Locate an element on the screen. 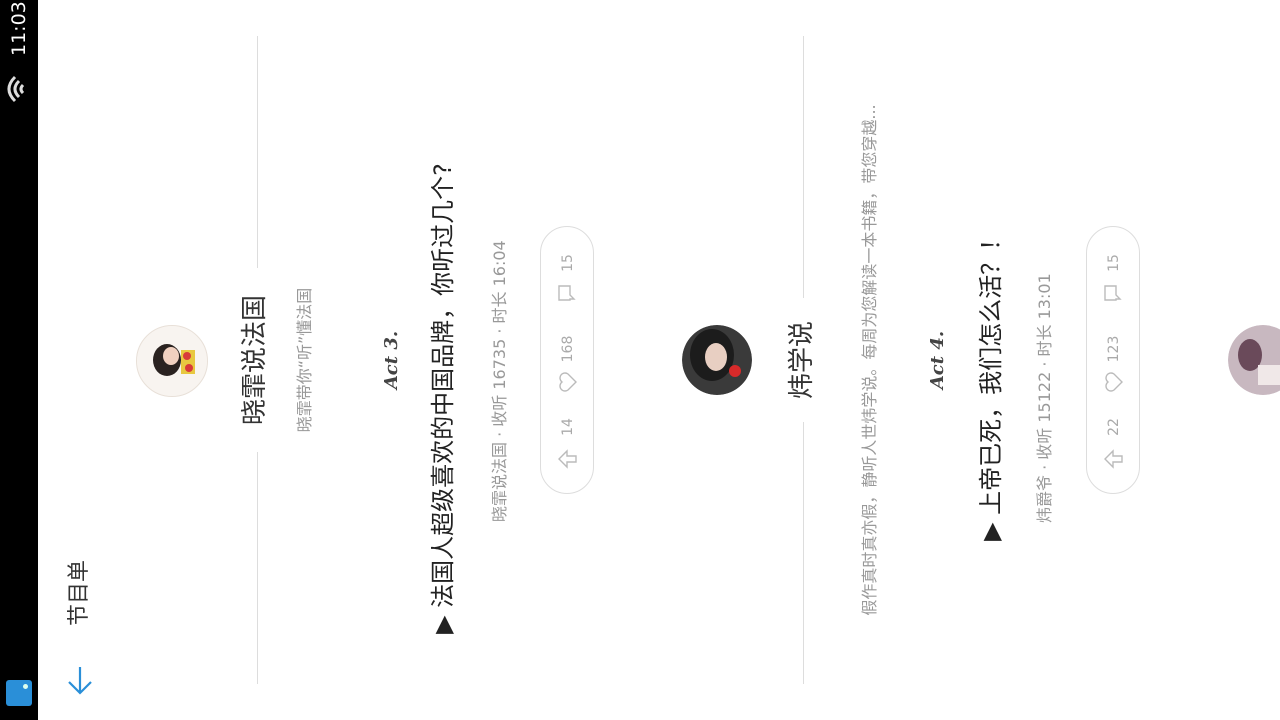  episode-title: ▶ 法国人超级喜欢的中国品牌，你听过几个? is located at coordinates (443, 374).